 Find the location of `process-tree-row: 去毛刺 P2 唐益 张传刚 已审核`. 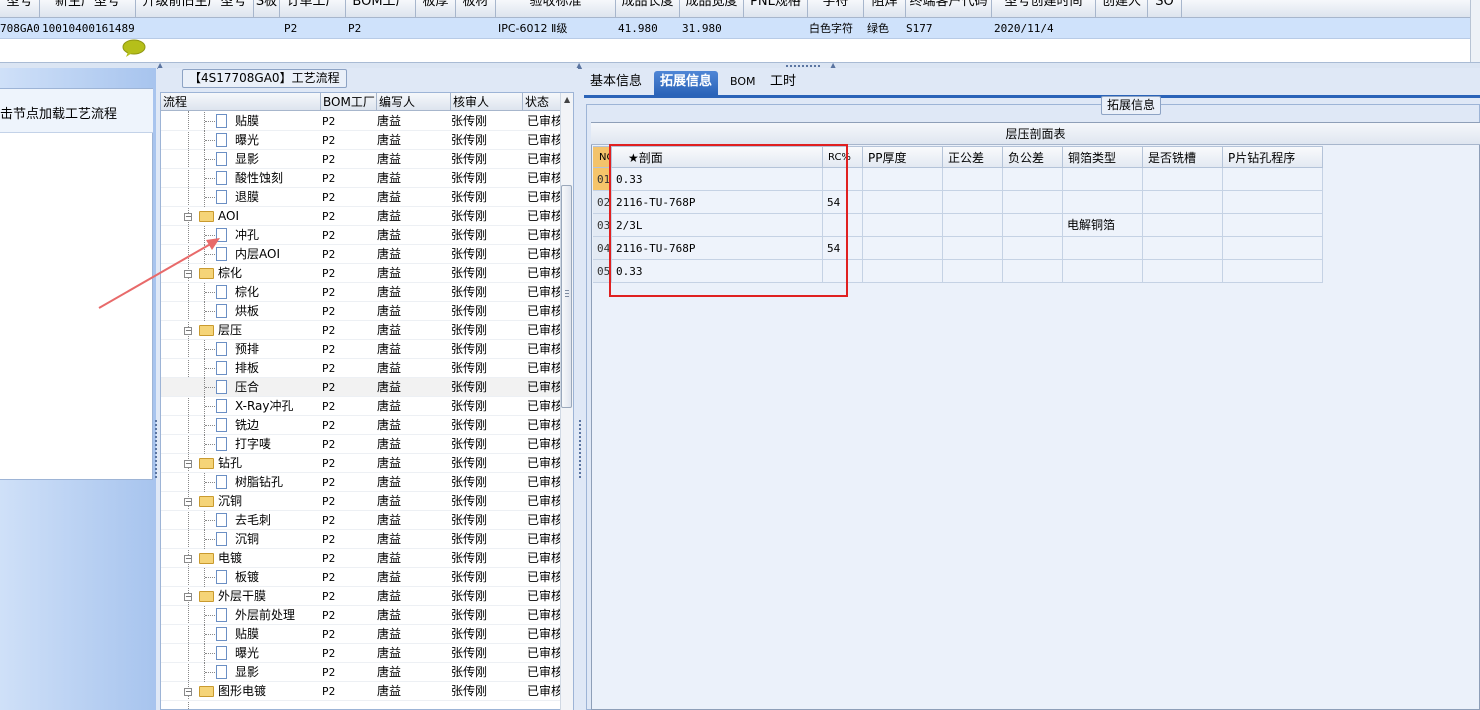

process-tree-row: 去毛刺 P2 唐益 张传刚 已审核 is located at coordinates (361, 520).